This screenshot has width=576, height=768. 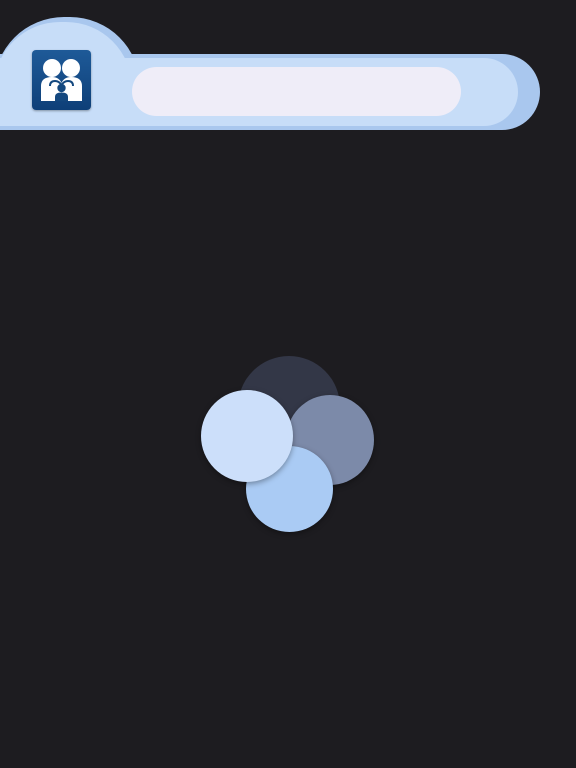 What do you see at coordinates (247, 436) in the screenshot?
I see `loader-dot-light` at bounding box center [247, 436].